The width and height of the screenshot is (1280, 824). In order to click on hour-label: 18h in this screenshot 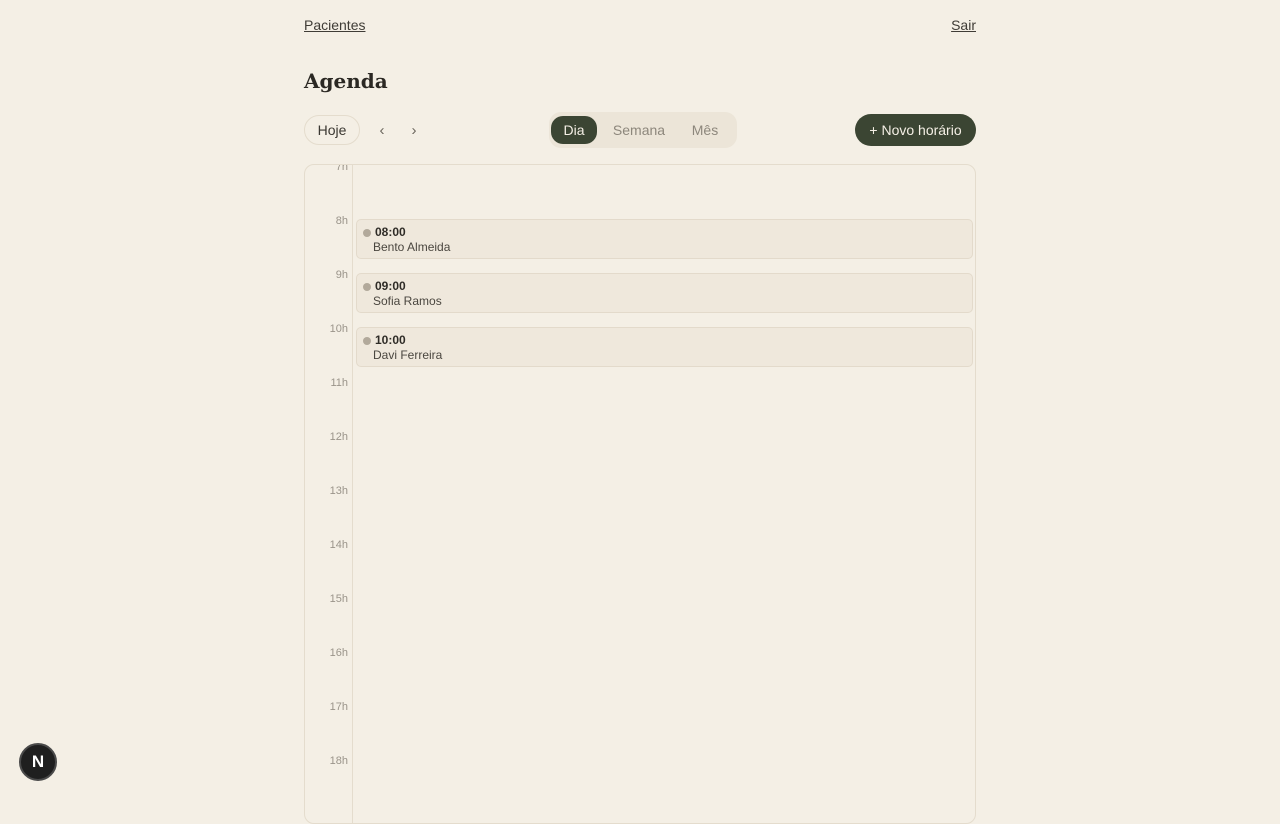, I will do `click(338, 761)`.